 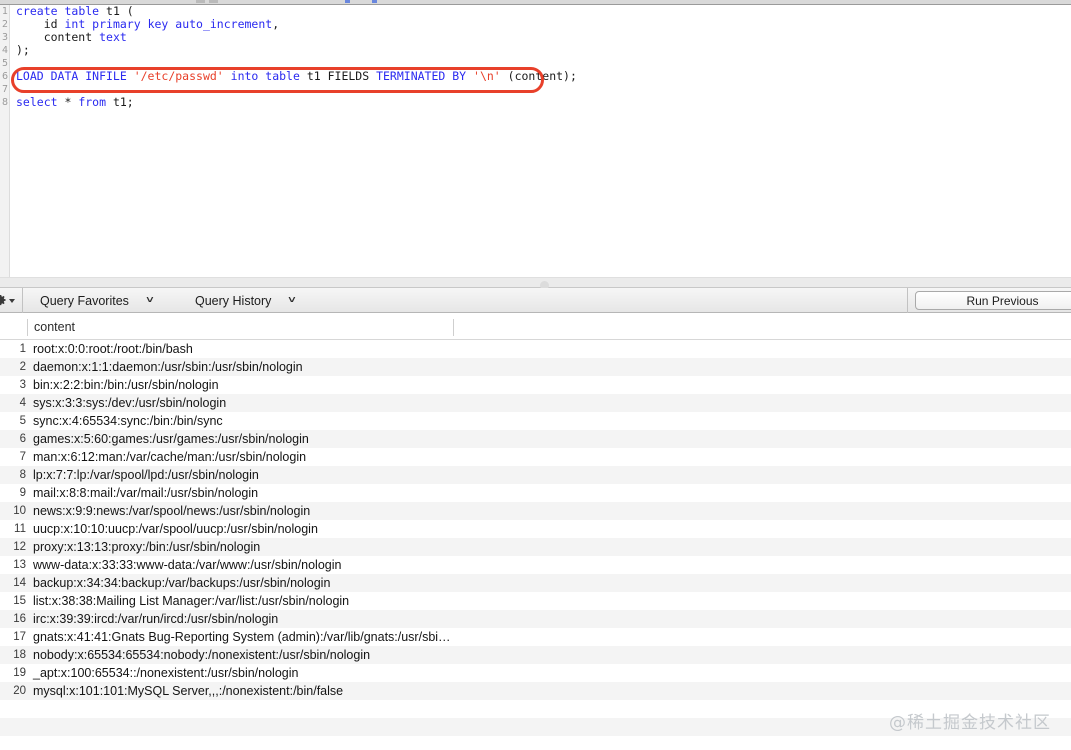 I want to click on code-token: *, so click(x=71, y=102).